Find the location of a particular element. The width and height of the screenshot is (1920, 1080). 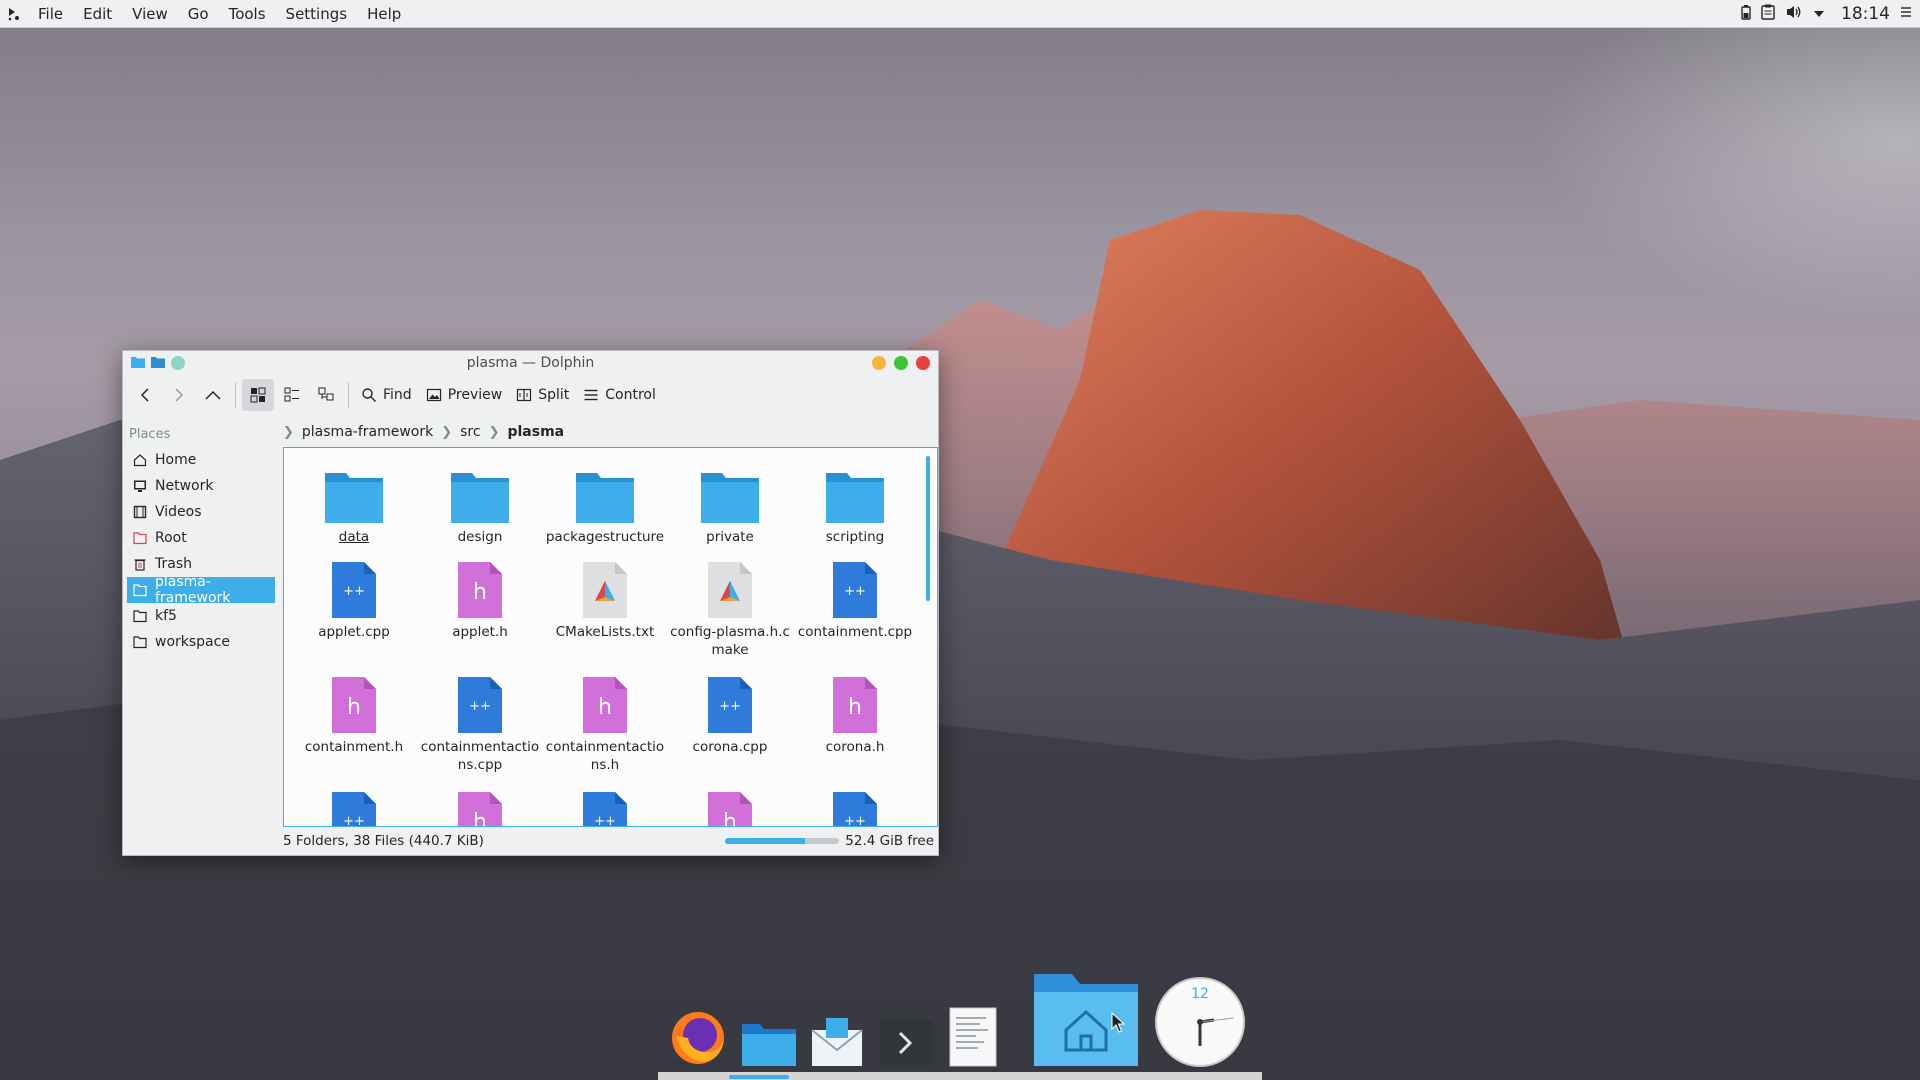

breadcrumb-item-plasma: plasma is located at coordinates (535, 432).